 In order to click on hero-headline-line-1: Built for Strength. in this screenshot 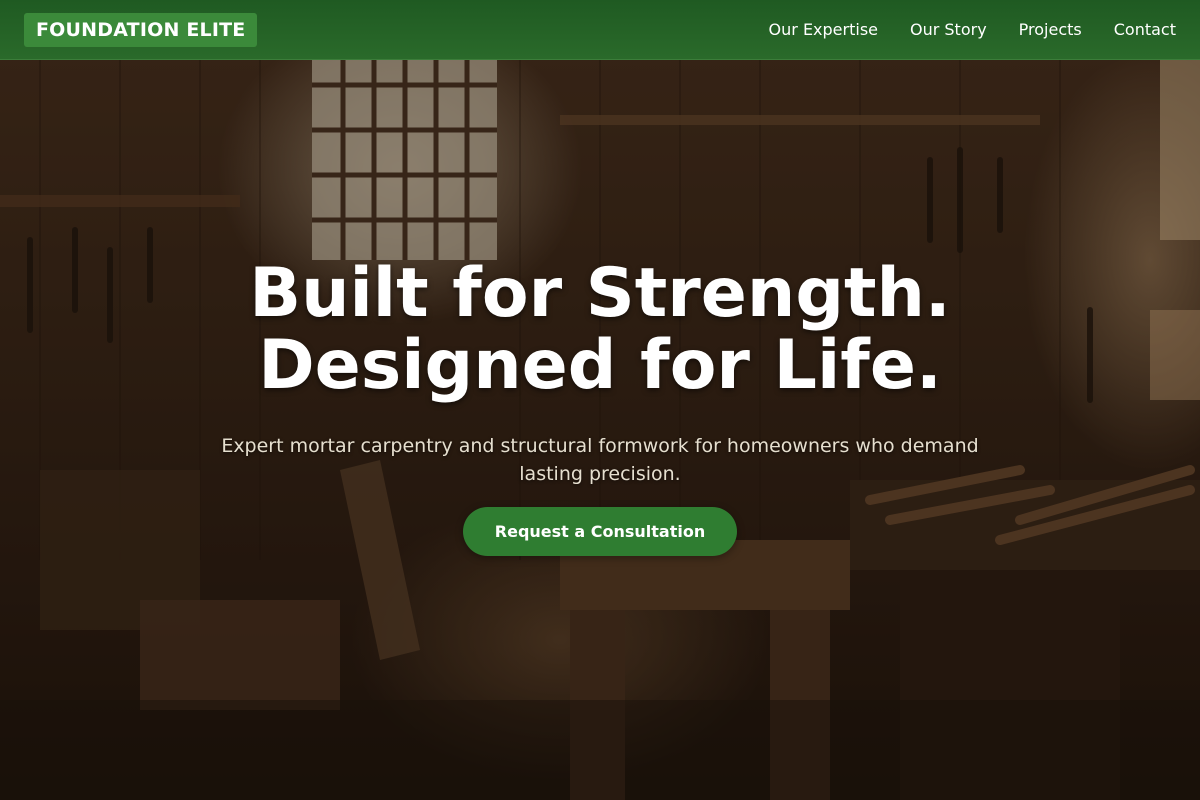, I will do `click(600, 293)`.